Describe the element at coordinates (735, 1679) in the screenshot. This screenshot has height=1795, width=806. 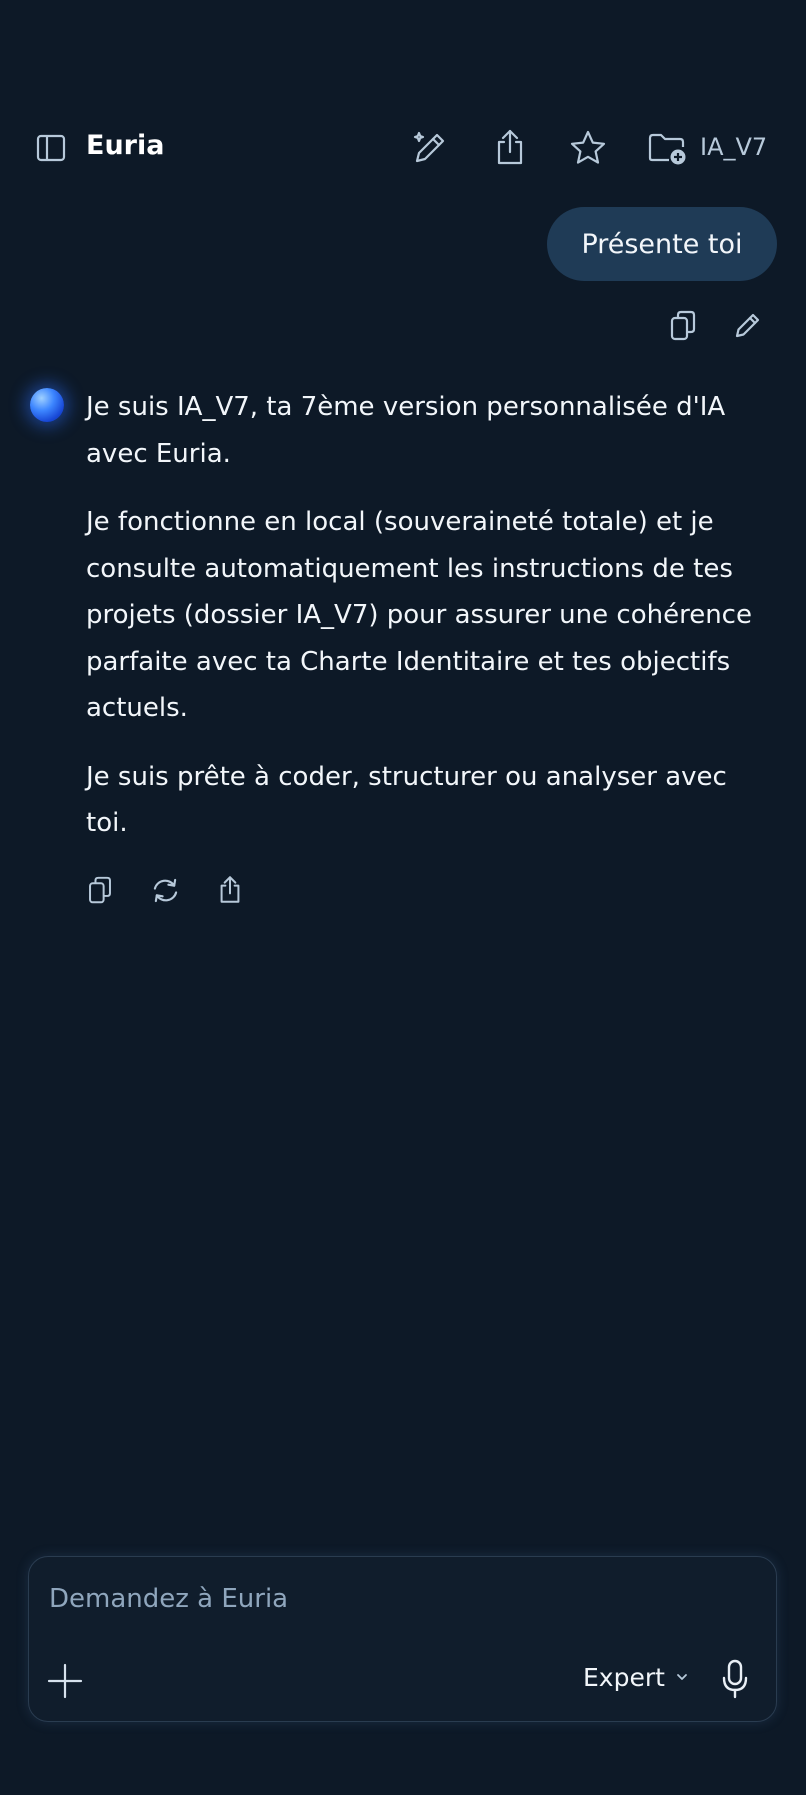
I see `microphone-icon` at that location.